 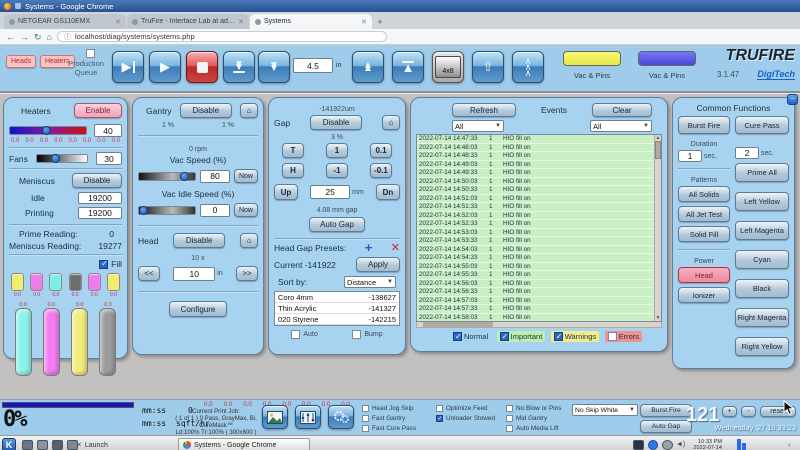 I want to click on event-row: 2022-07-14 14:58:03 1 HIO fill on, so click(x=535, y=317).